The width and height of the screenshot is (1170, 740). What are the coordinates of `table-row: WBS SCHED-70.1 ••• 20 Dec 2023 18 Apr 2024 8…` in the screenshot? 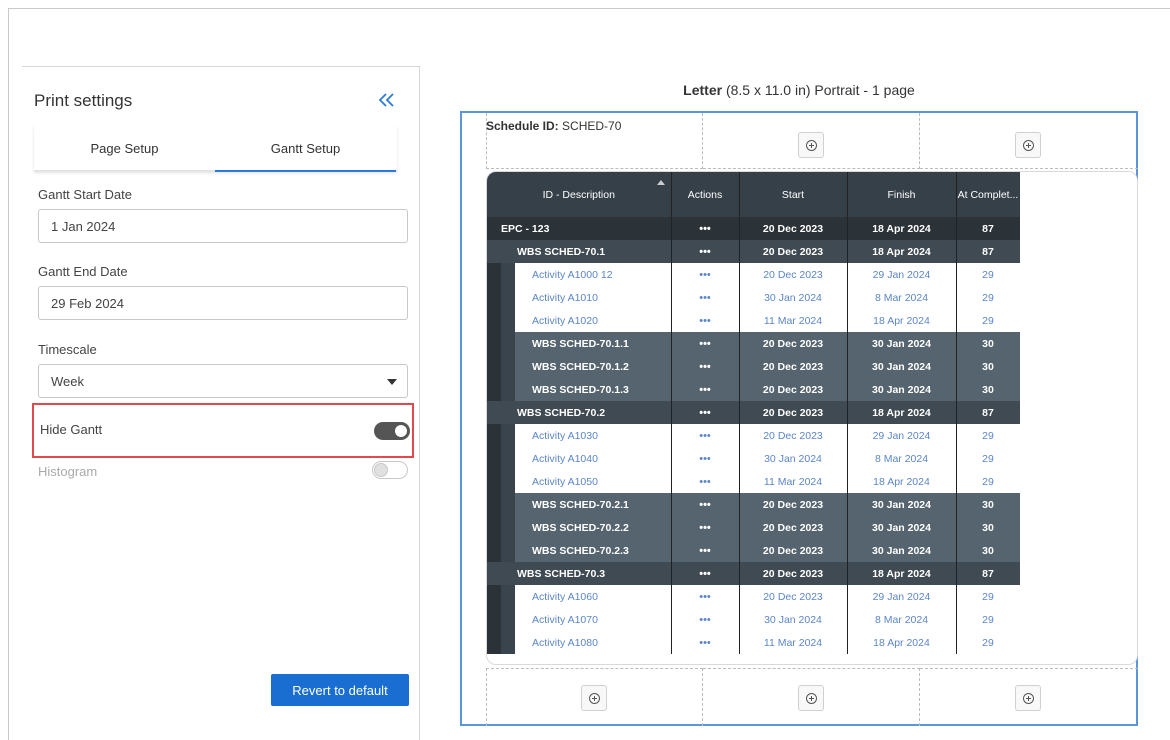 It's located at (754, 251).